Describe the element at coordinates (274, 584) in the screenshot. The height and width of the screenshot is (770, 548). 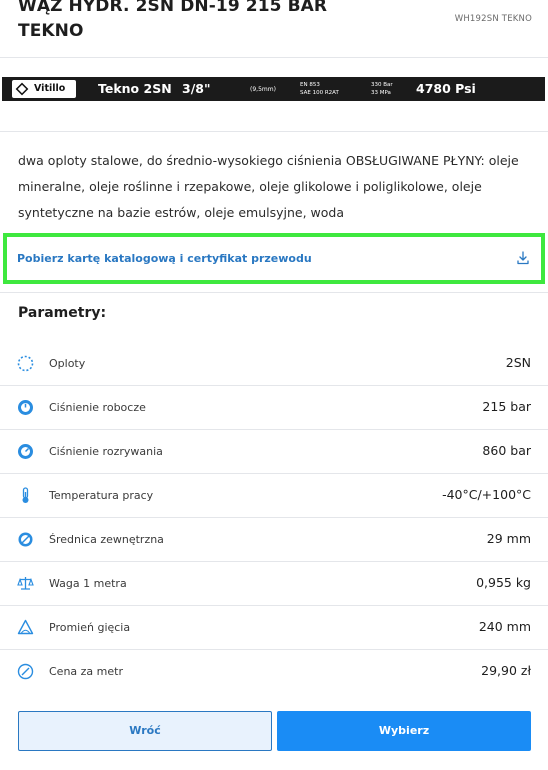
I see `param-row-weight: Waga 1 metra 0,955 kg` at that location.